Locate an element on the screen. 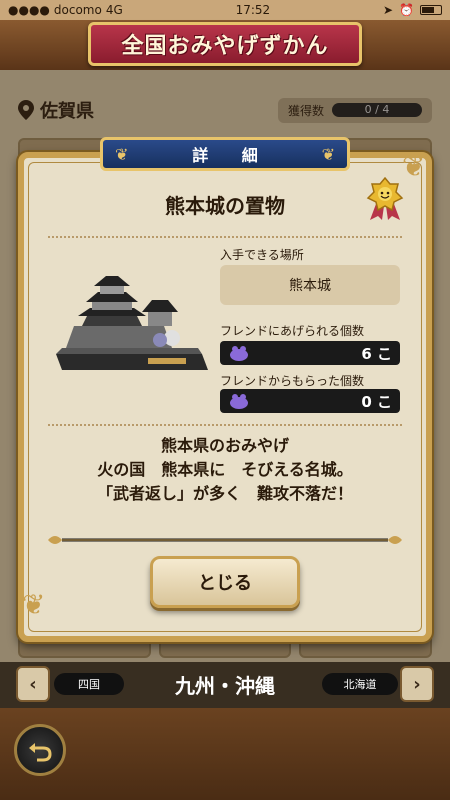 This screenshot has height=800, width=450. title-banner: 全国おみやげずかん is located at coordinates (225, 44).